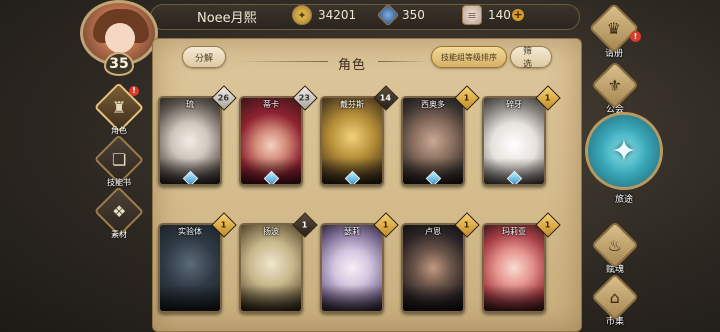 Image resolution: width=720 pixels, height=332 pixels. Describe the element at coordinates (413, 15) in the screenshot. I see `gem-value: 350` at that location.